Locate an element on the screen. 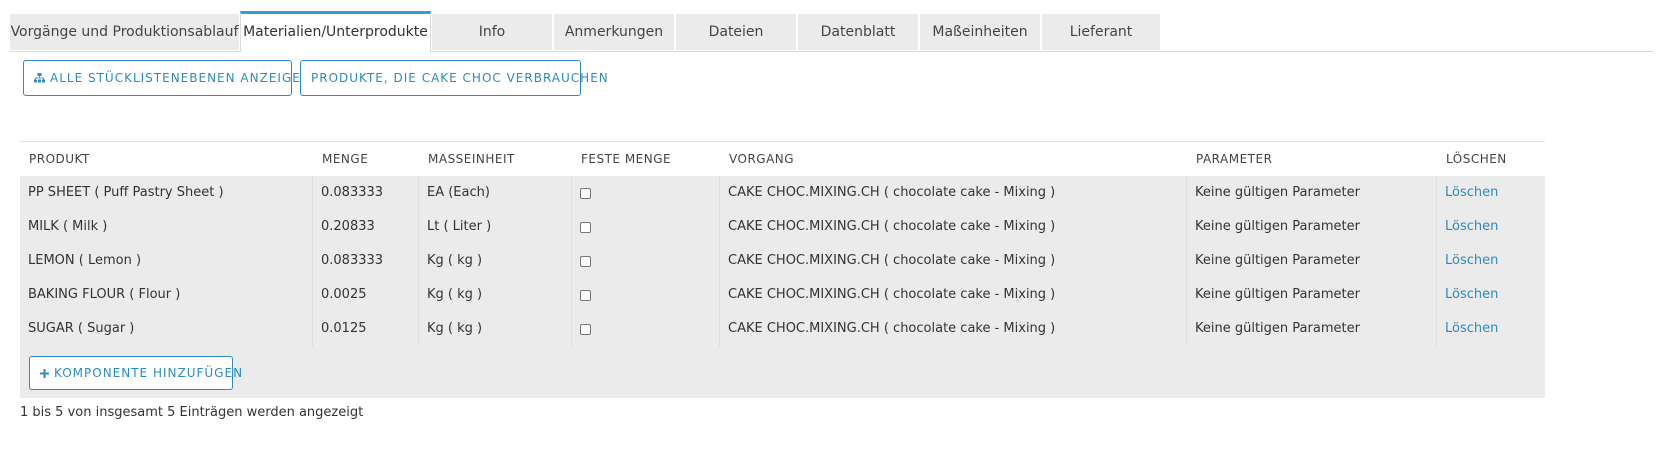 Image resolution: width=1663 pixels, height=459 pixels. cell-quantity: 0.0125 is located at coordinates (344, 328).